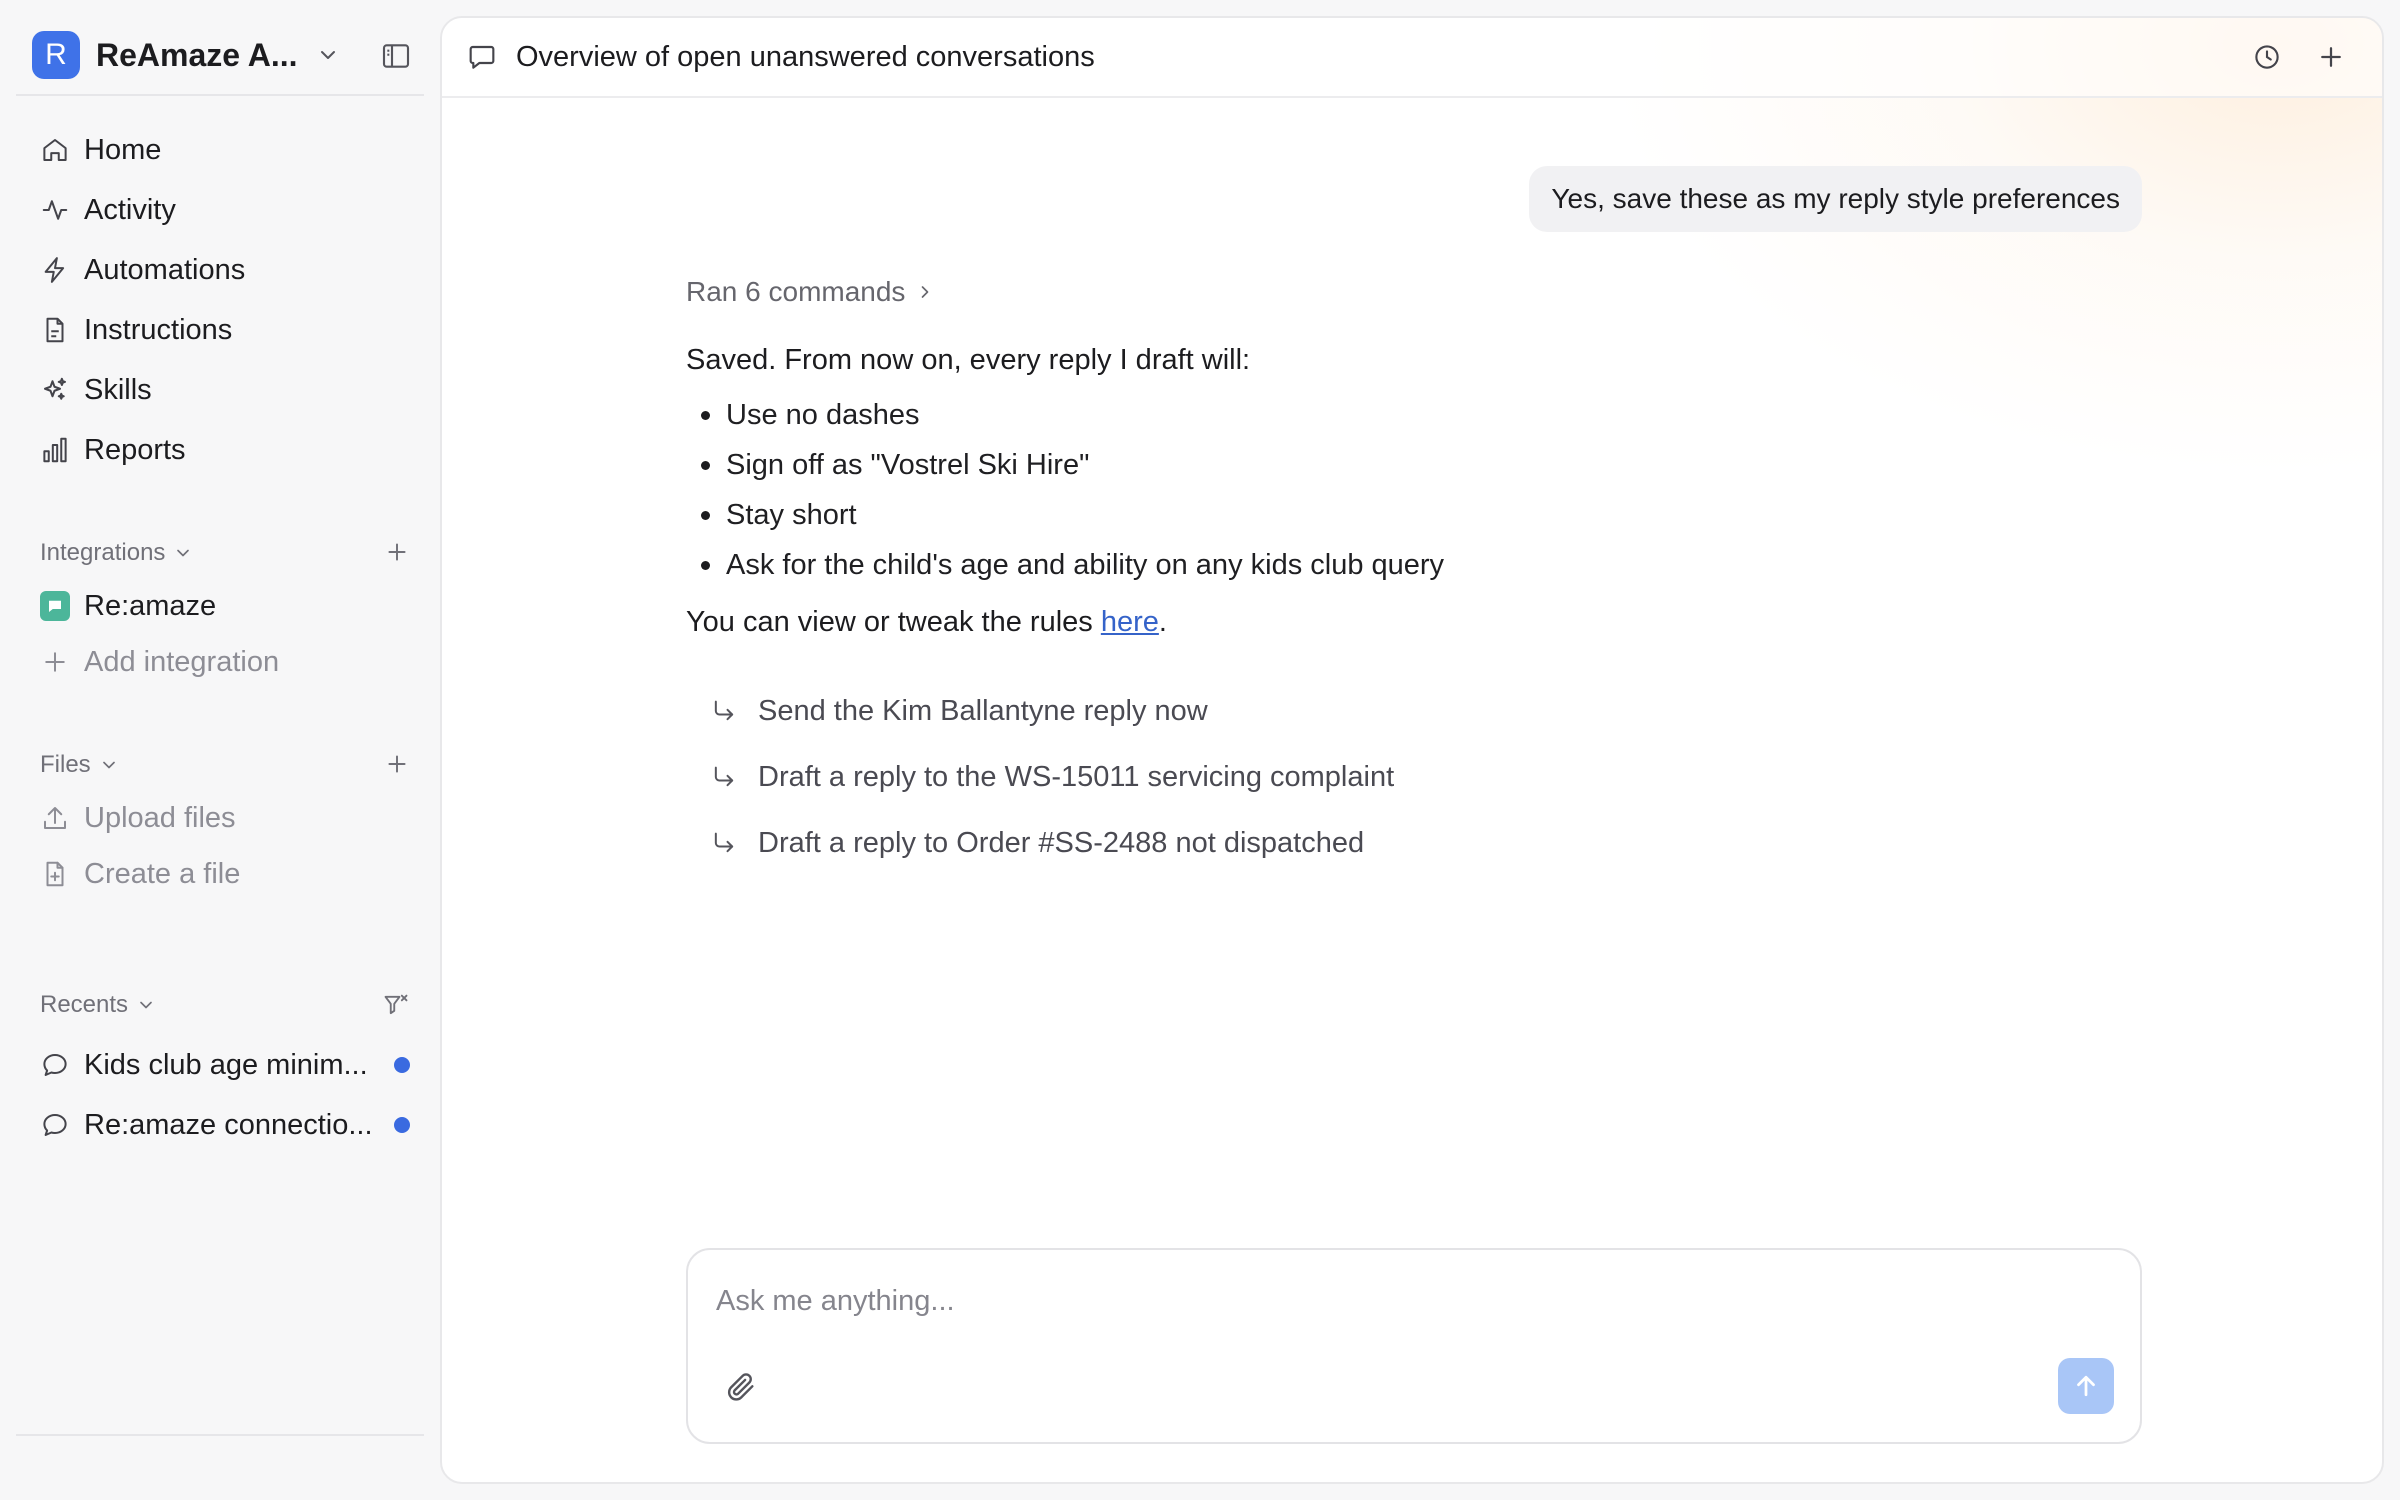 The image size is (2400, 1500). What do you see at coordinates (123, 149) in the screenshot?
I see `nav-label: Home` at bounding box center [123, 149].